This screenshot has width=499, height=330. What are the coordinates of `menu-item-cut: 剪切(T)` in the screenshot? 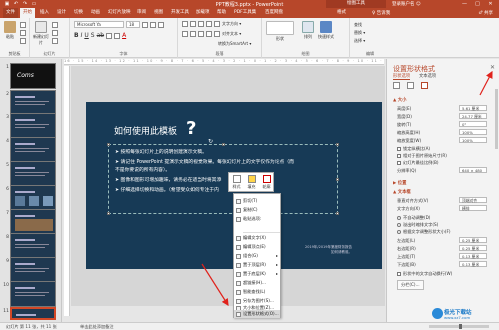 It's located at (257, 201).